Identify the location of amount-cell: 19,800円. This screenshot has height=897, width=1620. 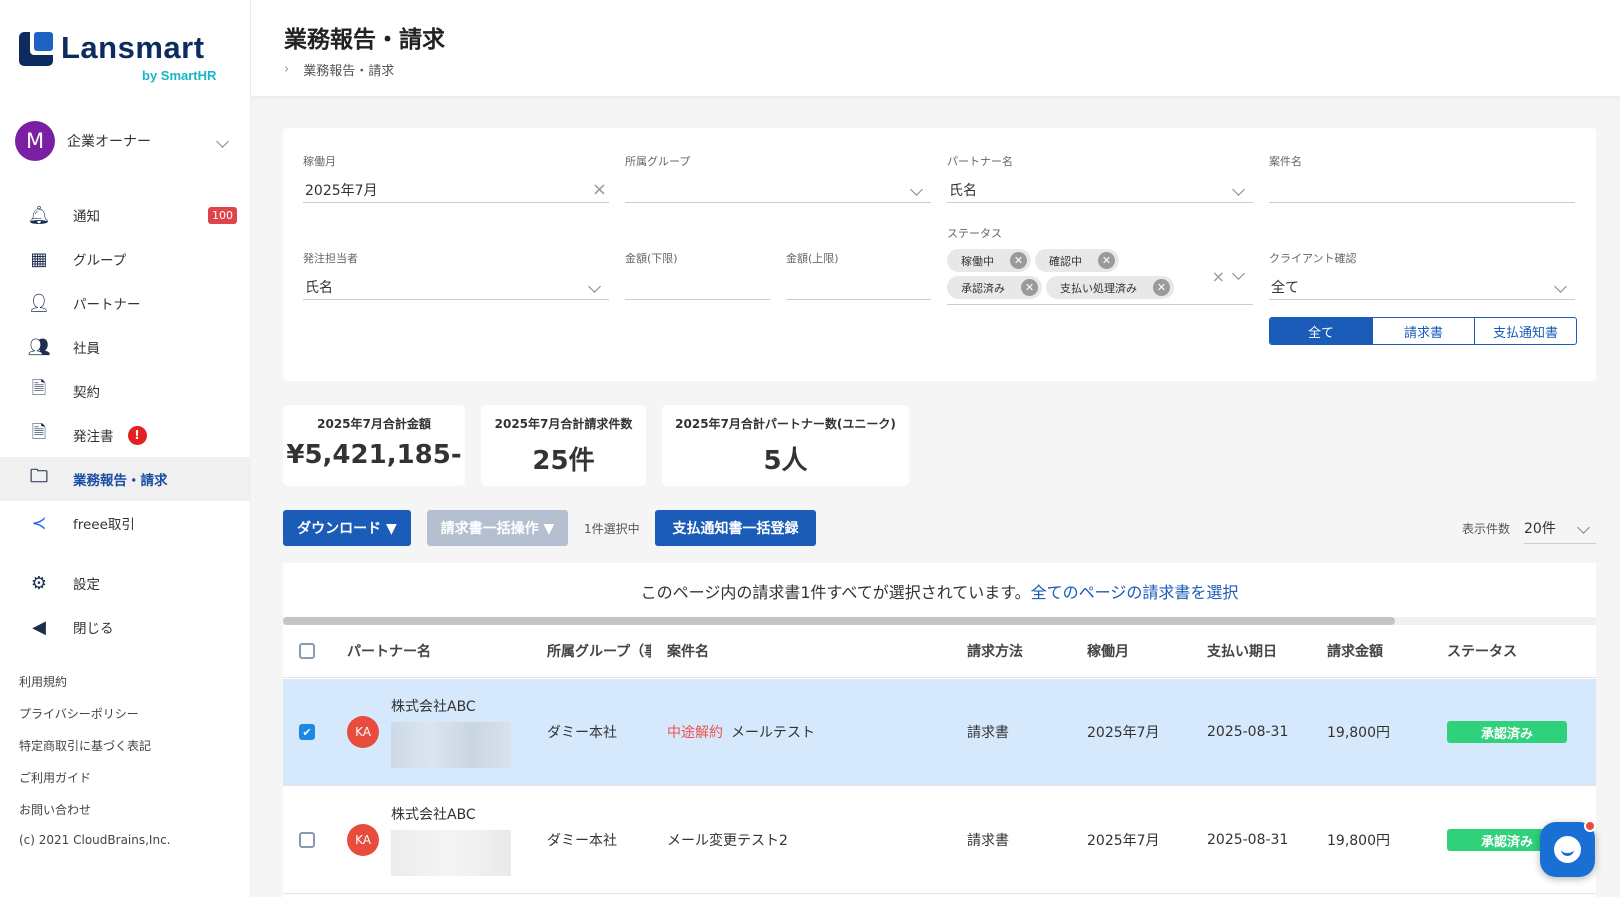
(1358, 841).